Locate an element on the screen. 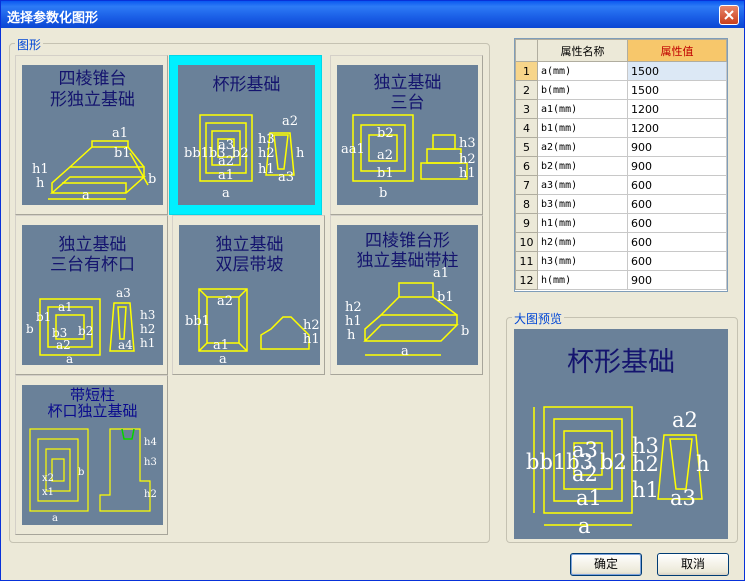 This screenshot has width=745, height=581. shape-tile-three-tier-foundation: 独立基础 三台 b2 a2 aa1 b1 b h3 h2 h1 is located at coordinates (406, 135).